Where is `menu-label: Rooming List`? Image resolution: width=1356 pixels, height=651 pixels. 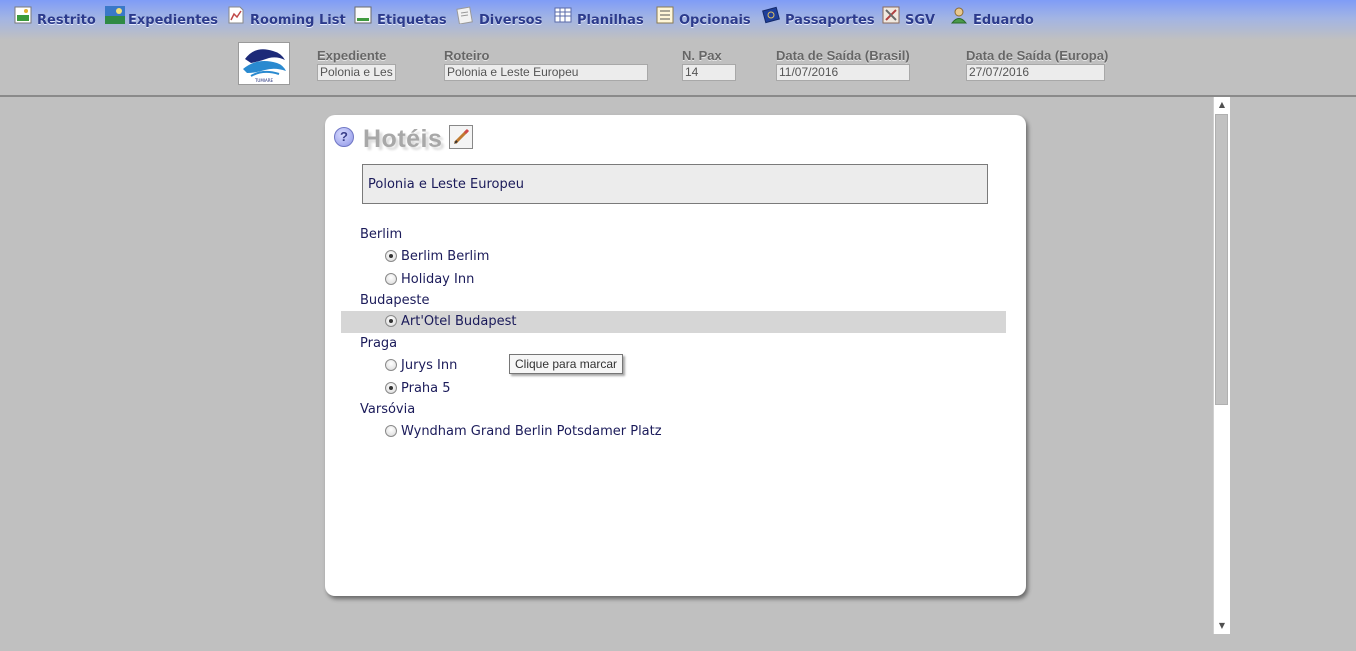
menu-label: Rooming List is located at coordinates (298, 20).